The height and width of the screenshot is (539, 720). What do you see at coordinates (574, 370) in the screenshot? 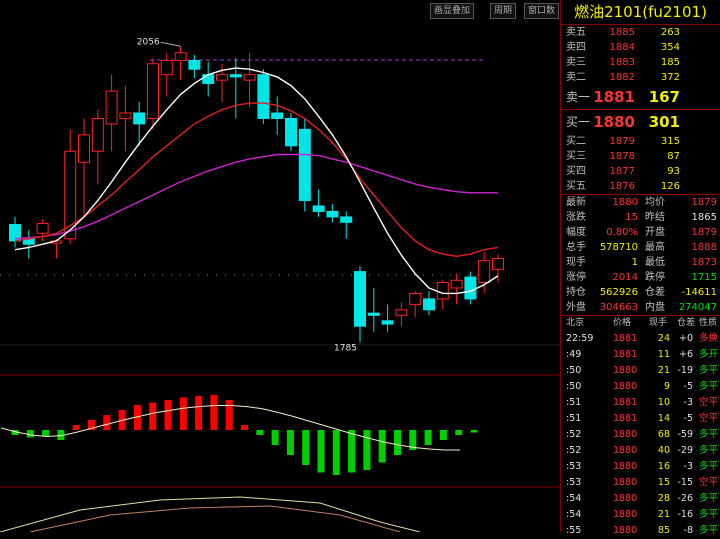
I see `trade-time: :50` at bounding box center [574, 370].